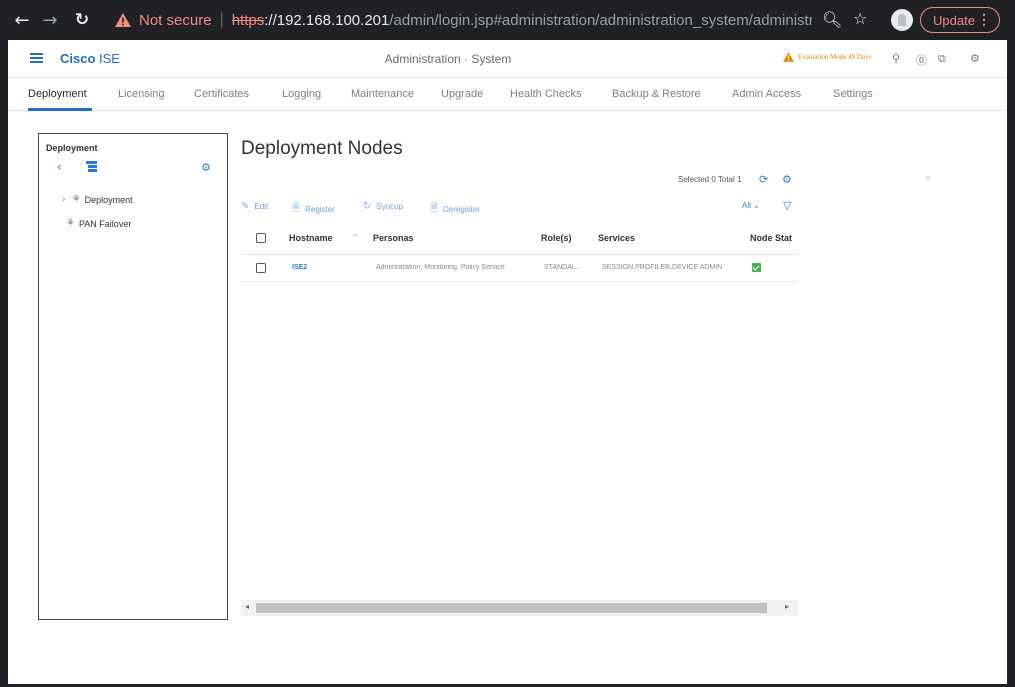  What do you see at coordinates (835, 57) in the screenshot?
I see `evaluation-text: Evaluation Mode 49 Days` at bounding box center [835, 57].